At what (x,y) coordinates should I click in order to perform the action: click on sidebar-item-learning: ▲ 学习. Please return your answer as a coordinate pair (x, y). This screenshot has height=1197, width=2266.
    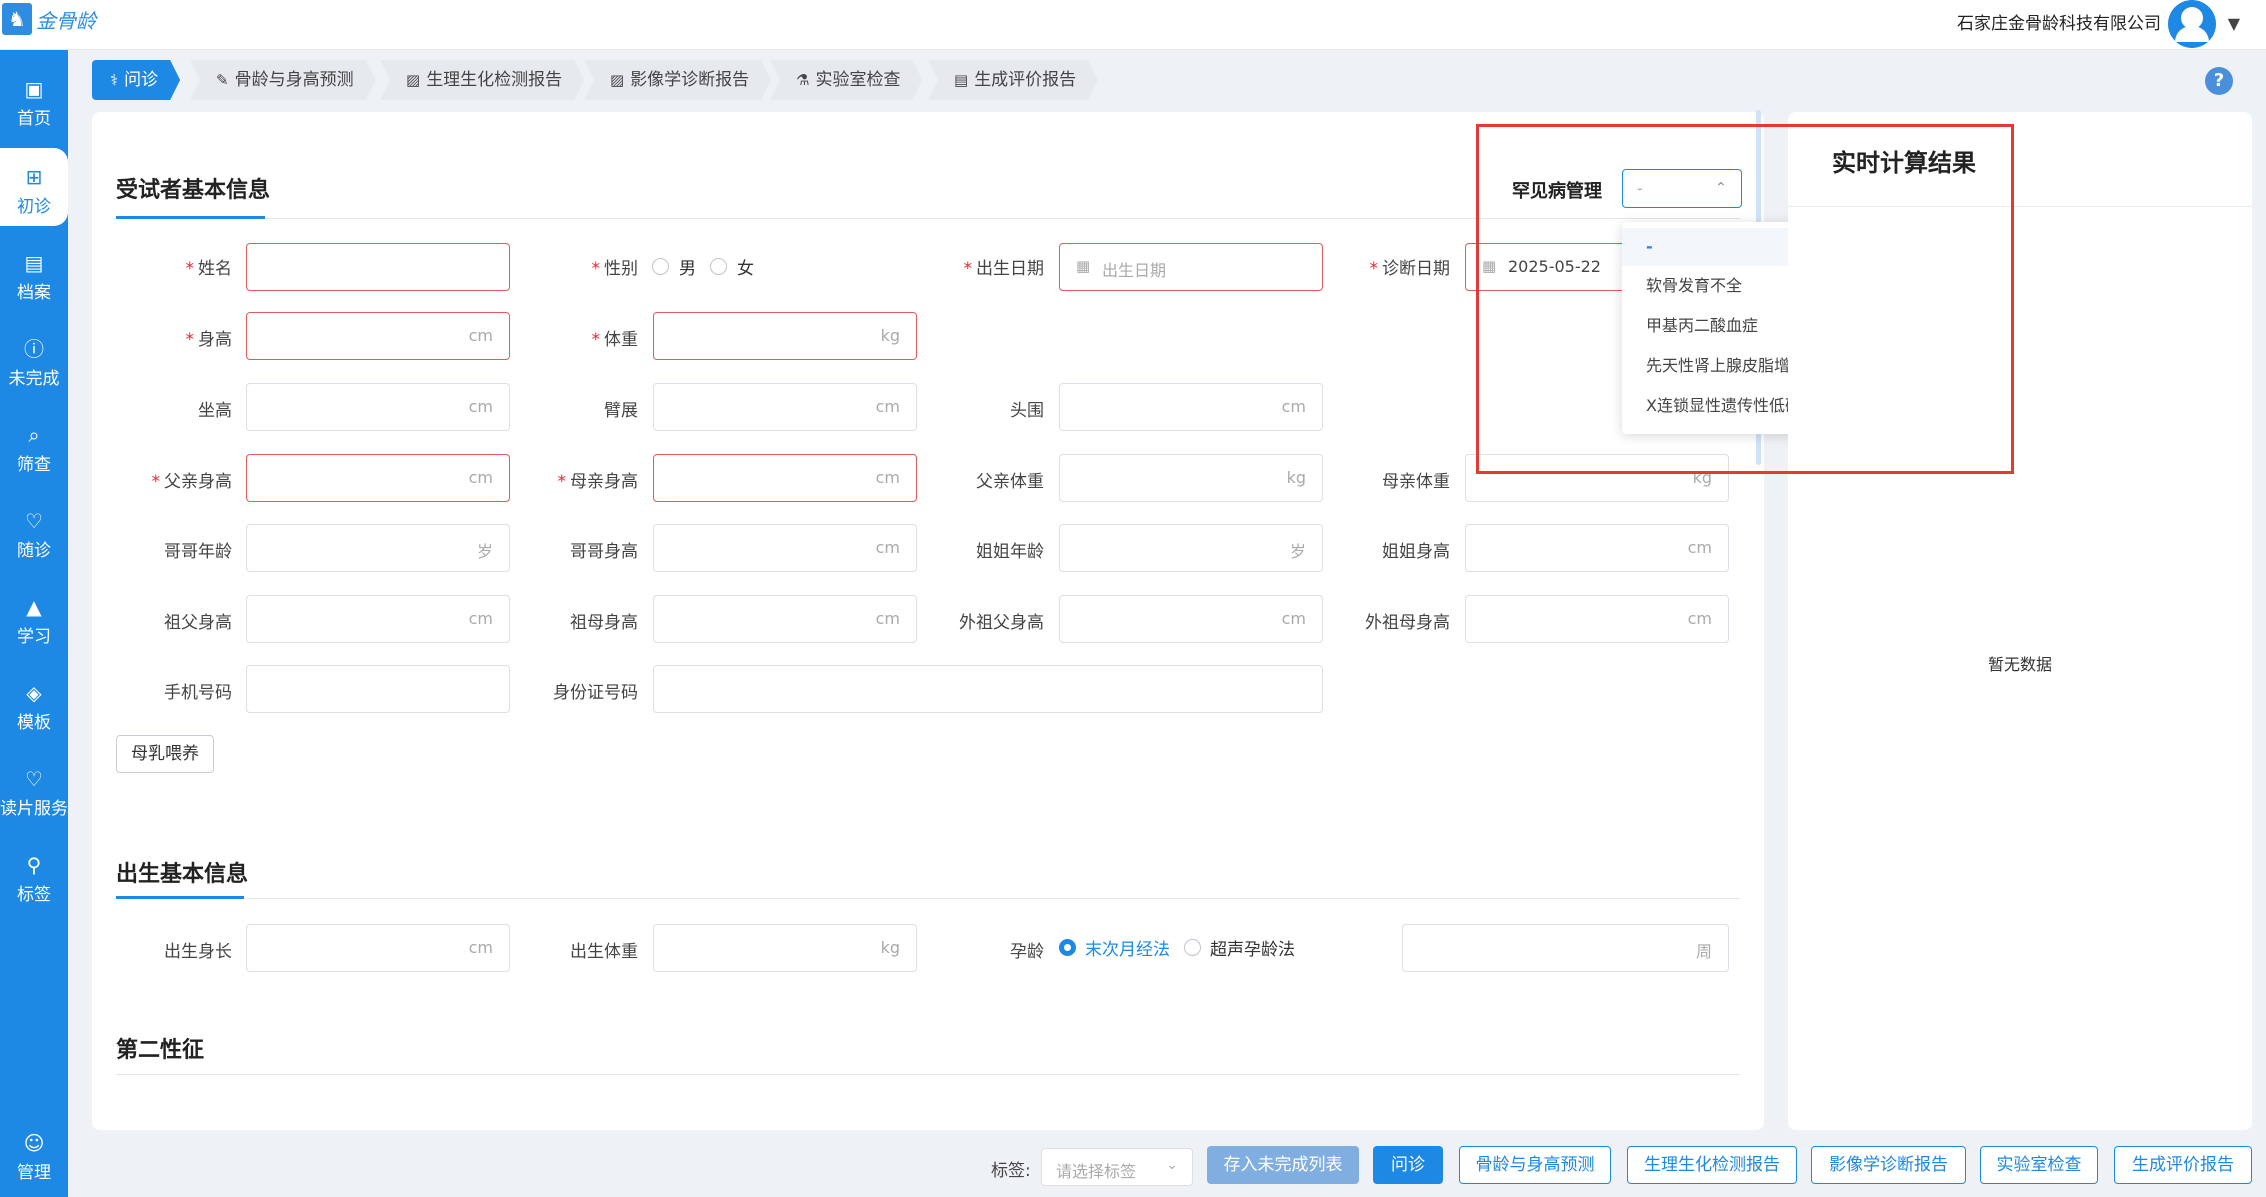
    Looking at the image, I should click on (34, 617).